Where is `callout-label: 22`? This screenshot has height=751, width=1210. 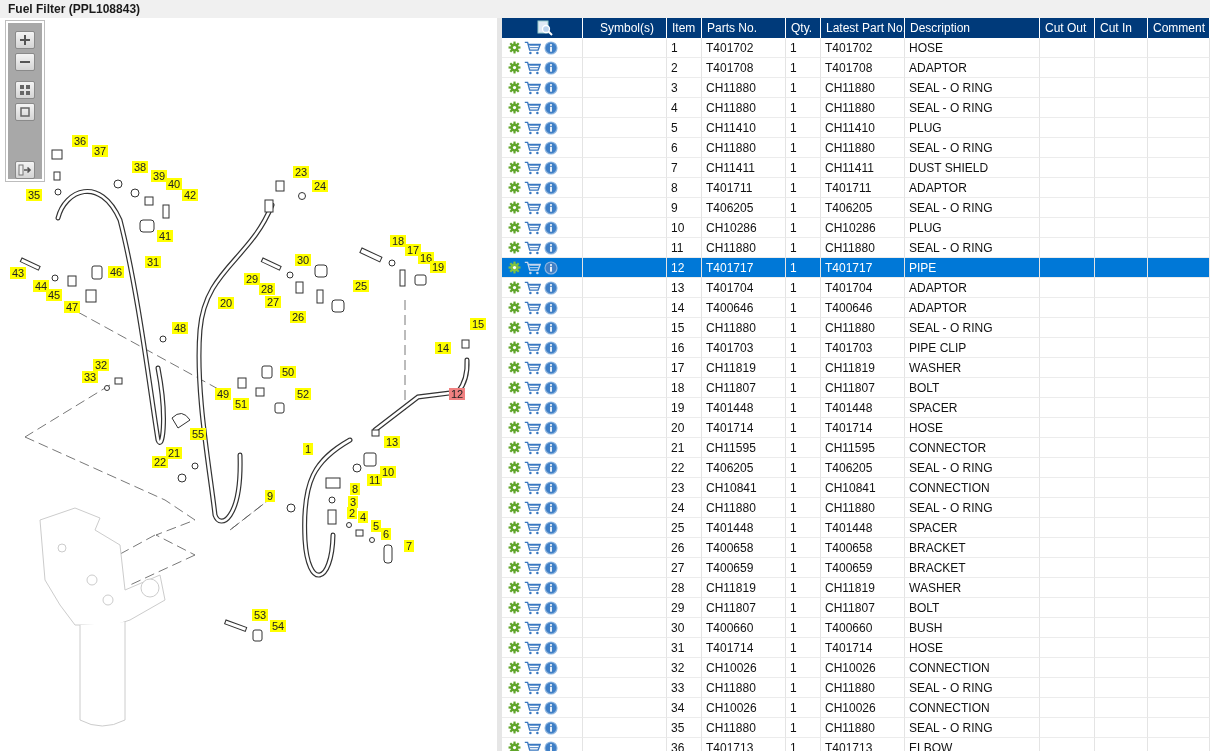 callout-label: 22 is located at coordinates (160, 462).